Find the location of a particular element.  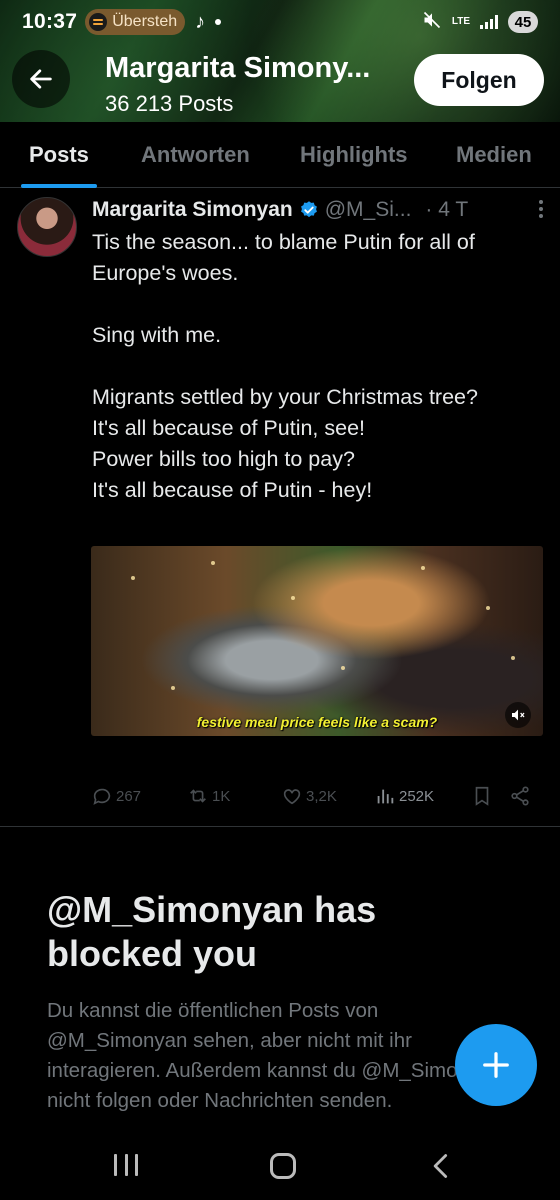

tweet-video: festive meal price feels like a scam? is located at coordinates (317, 641).